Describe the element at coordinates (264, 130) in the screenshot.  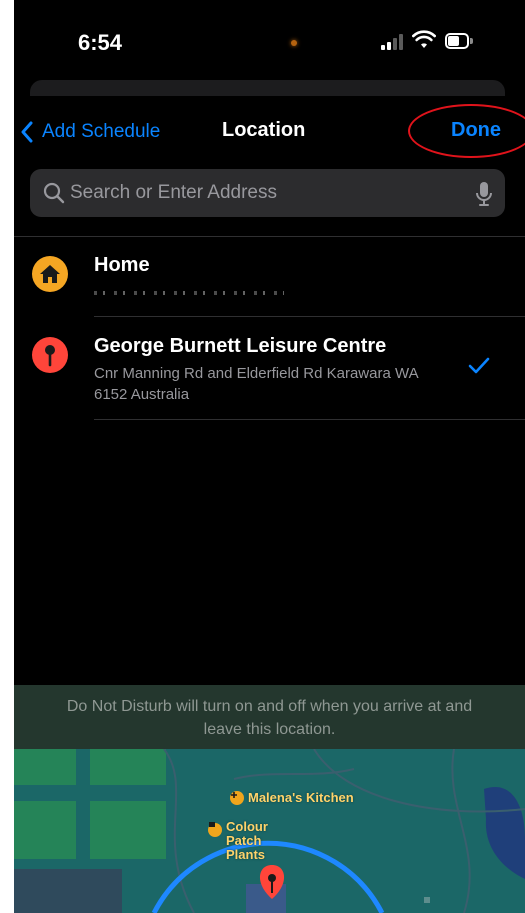
I see `page-title: Location` at that location.